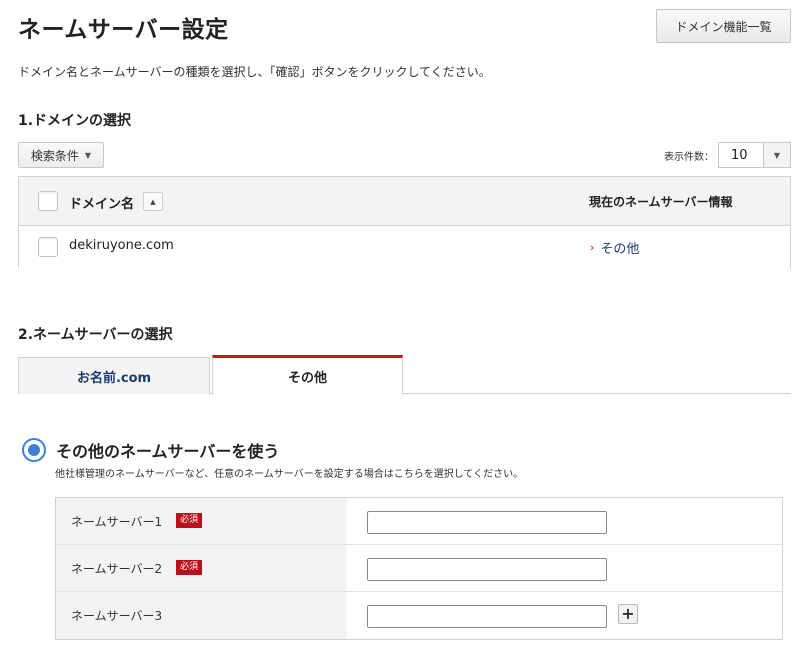 This screenshot has width=800, height=657. I want to click on tab-onamae: お名前.com, so click(114, 375).